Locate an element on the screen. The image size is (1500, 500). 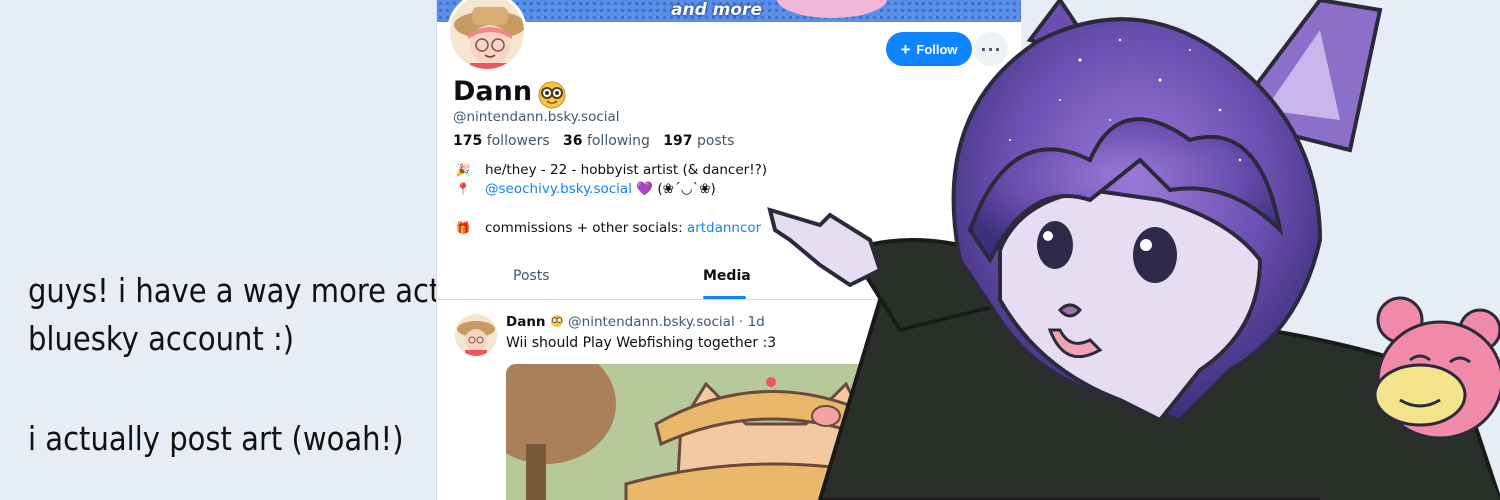
partner-handle-link: @seochivy.bsky.social is located at coordinates (558, 189).